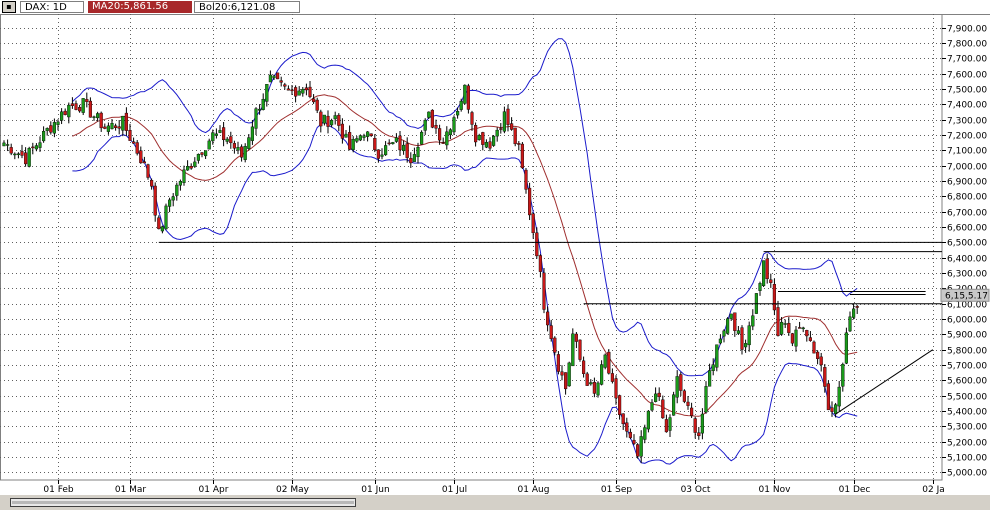 Image resolution: width=990 pixels, height=510 pixels. What do you see at coordinates (495, 502) in the screenshot?
I see `horizontal-scrollbar` at bounding box center [495, 502].